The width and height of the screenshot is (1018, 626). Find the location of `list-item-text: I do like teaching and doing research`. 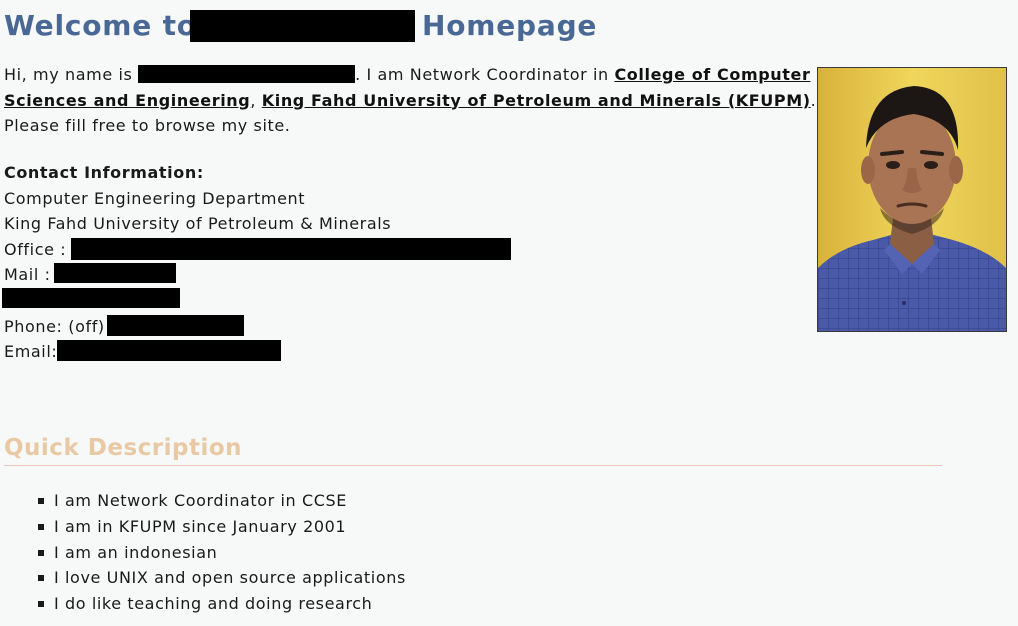

list-item-text: I do like teaching and doing research is located at coordinates (213, 604).